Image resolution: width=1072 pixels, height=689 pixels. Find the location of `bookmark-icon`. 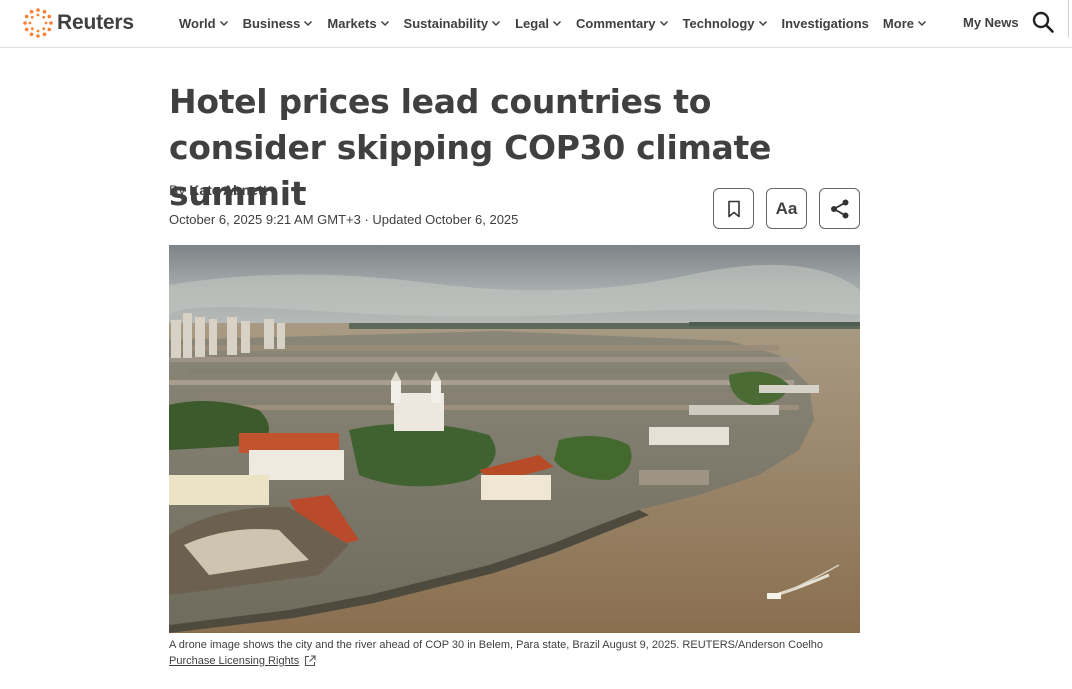

bookmark-icon is located at coordinates (733, 208).